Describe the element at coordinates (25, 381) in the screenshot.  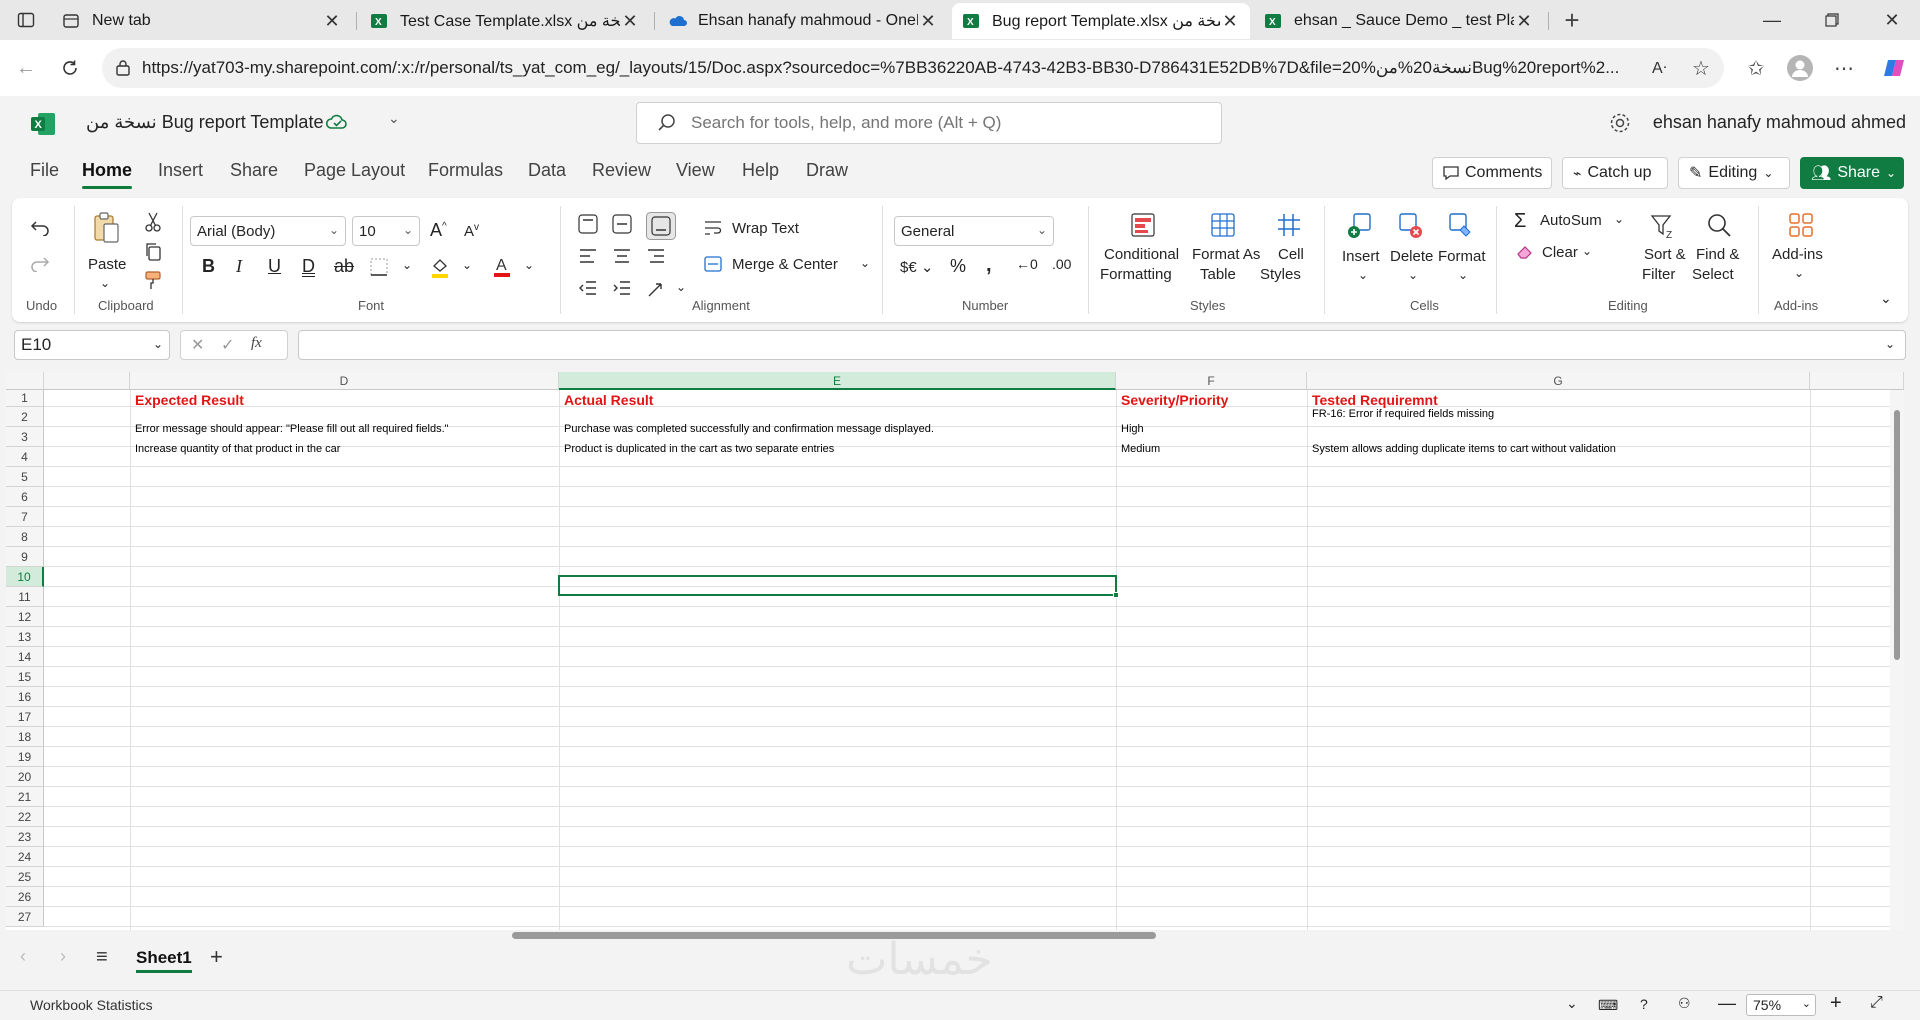
I see `select-all-corner` at that location.